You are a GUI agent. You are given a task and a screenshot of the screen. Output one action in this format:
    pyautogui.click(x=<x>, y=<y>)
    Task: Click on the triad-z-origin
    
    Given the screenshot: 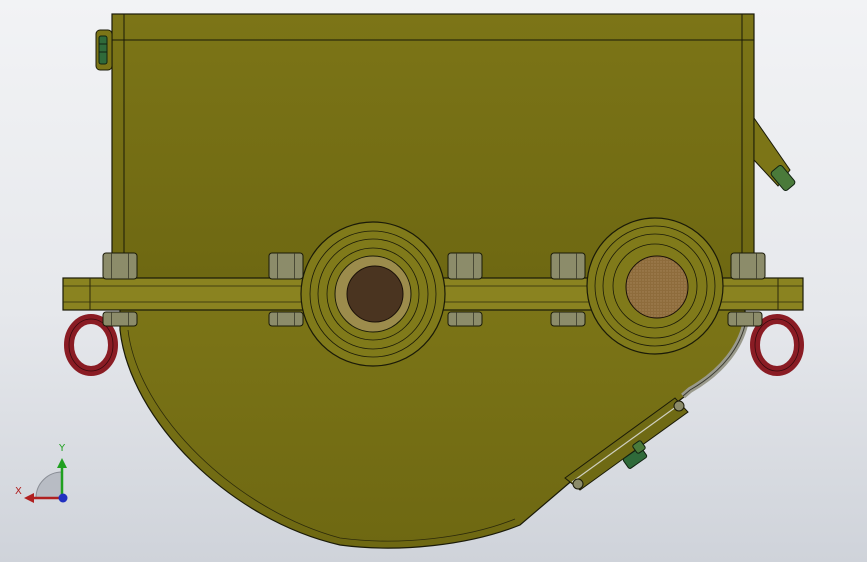 What is the action you would take?
    pyautogui.click(x=63, y=498)
    